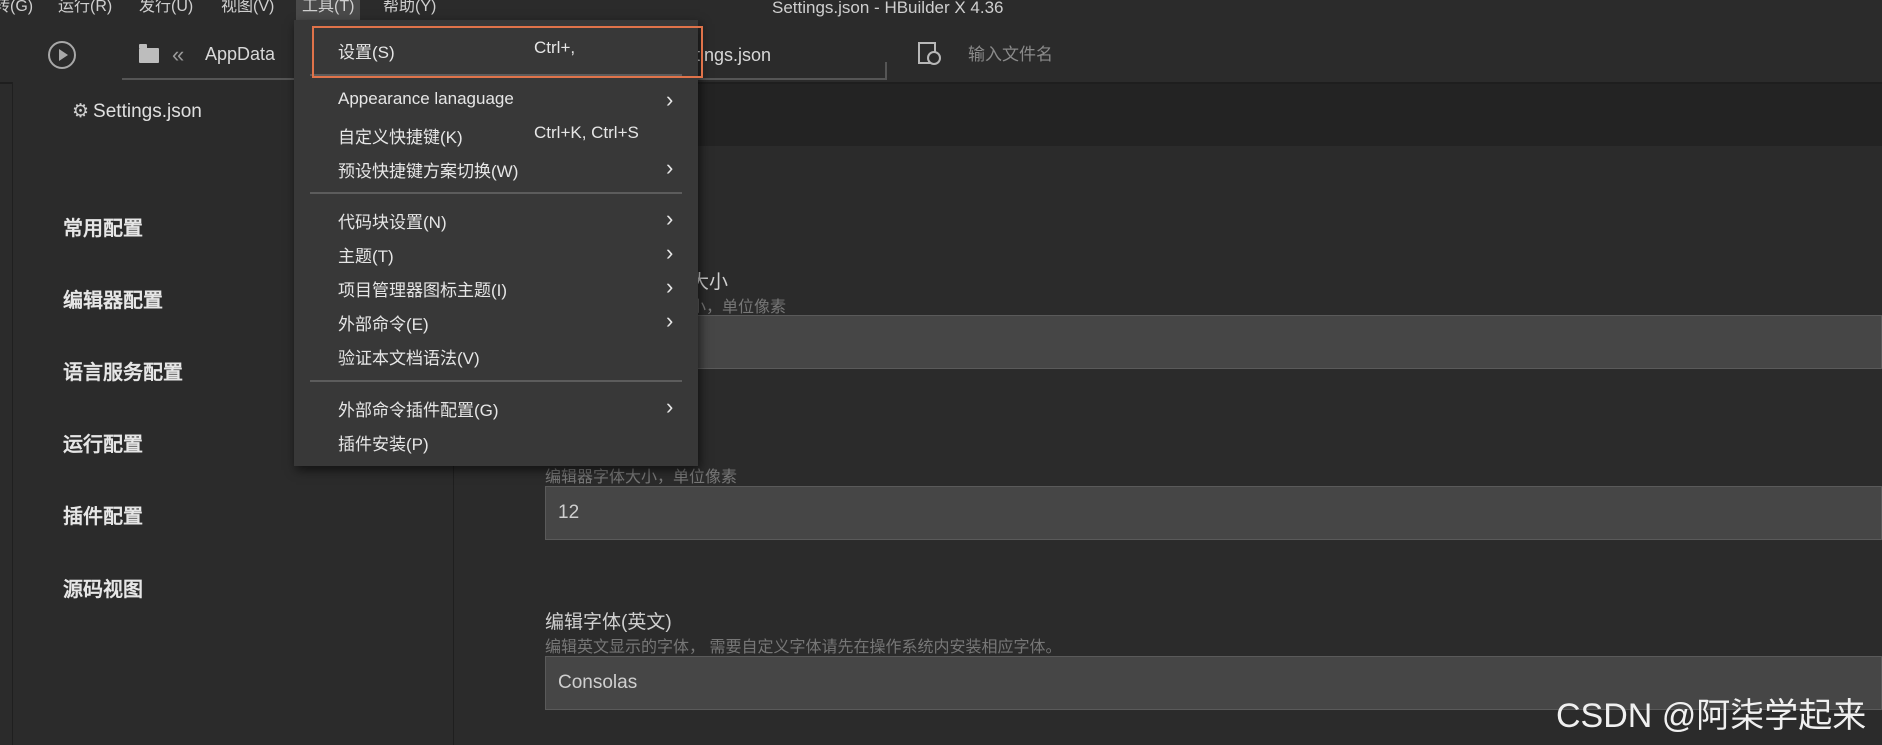 Image resolution: width=1882 pixels, height=745 pixels. What do you see at coordinates (62, 55) in the screenshot?
I see `run-icon` at bounding box center [62, 55].